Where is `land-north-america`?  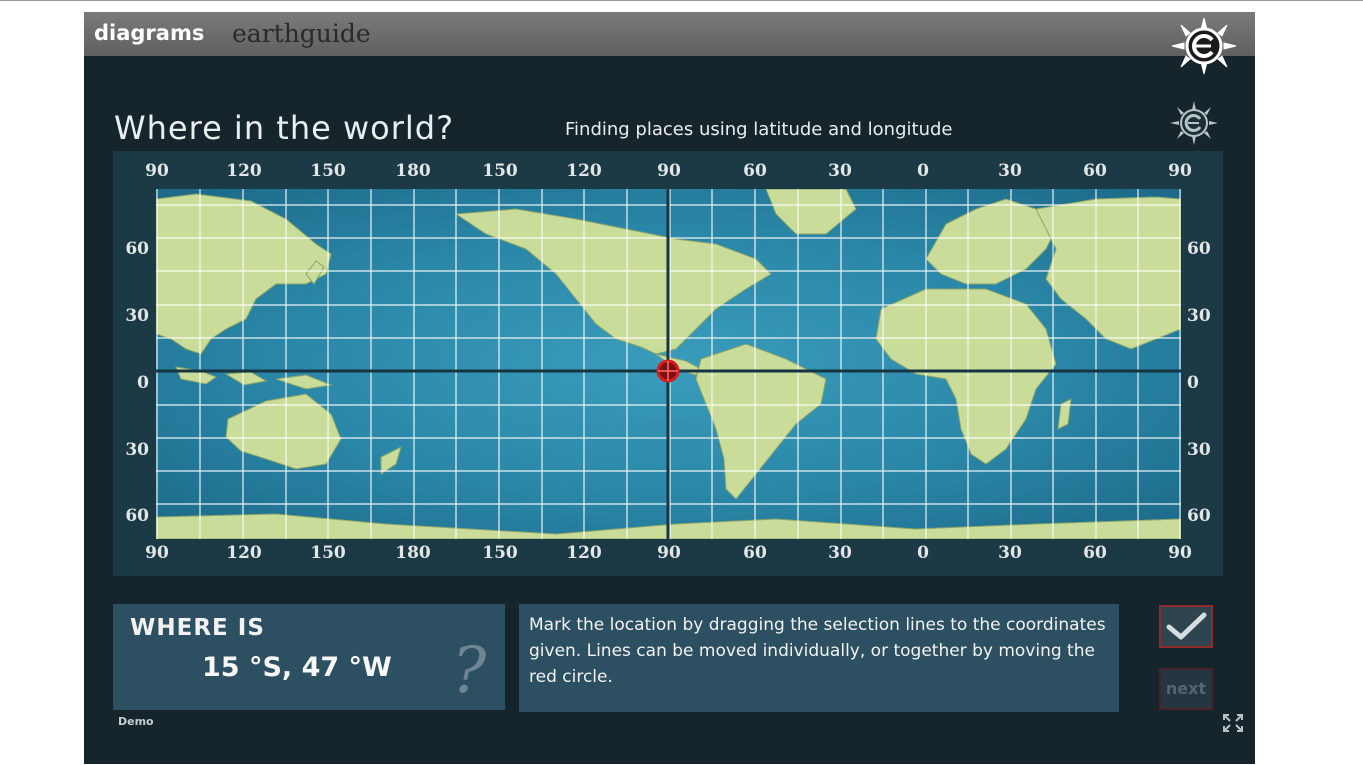 land-north-america is located at coordinates (613, 281).